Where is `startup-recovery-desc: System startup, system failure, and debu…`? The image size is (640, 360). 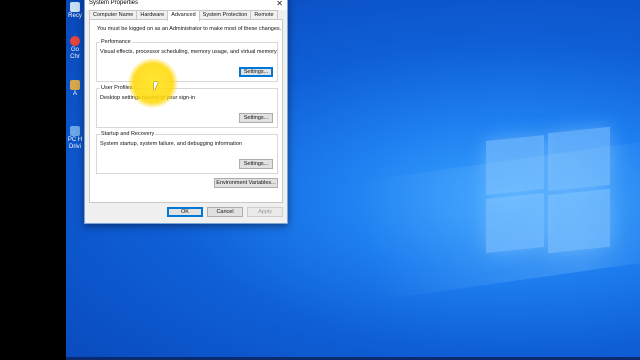 startup-recovery-desc: System startup, system failure, and debu… is located at coordinates (171, 144).